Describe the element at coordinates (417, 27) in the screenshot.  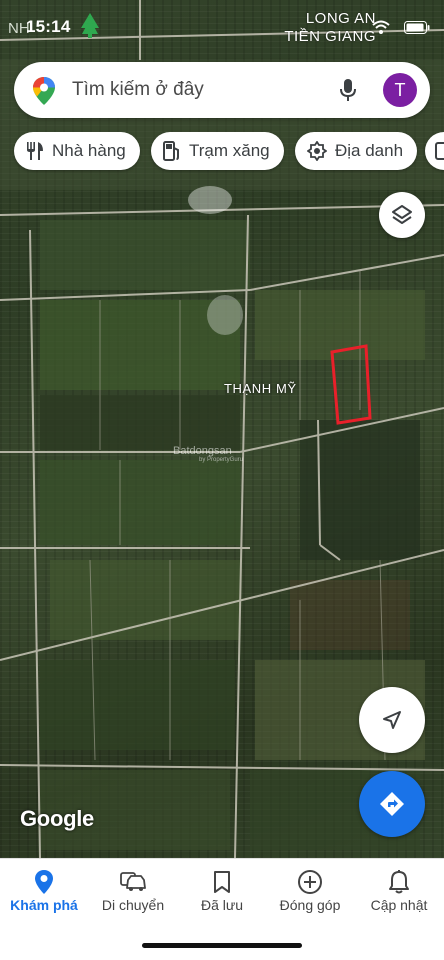
I see `battery-icon` at that location.